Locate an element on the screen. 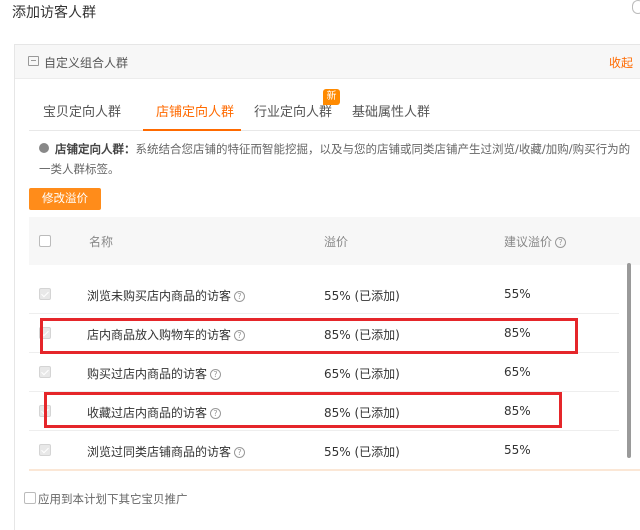 Image resolution: width=640 pixels, height=530 pixels. select-all-checkbox is located at coordinates (45, 241).